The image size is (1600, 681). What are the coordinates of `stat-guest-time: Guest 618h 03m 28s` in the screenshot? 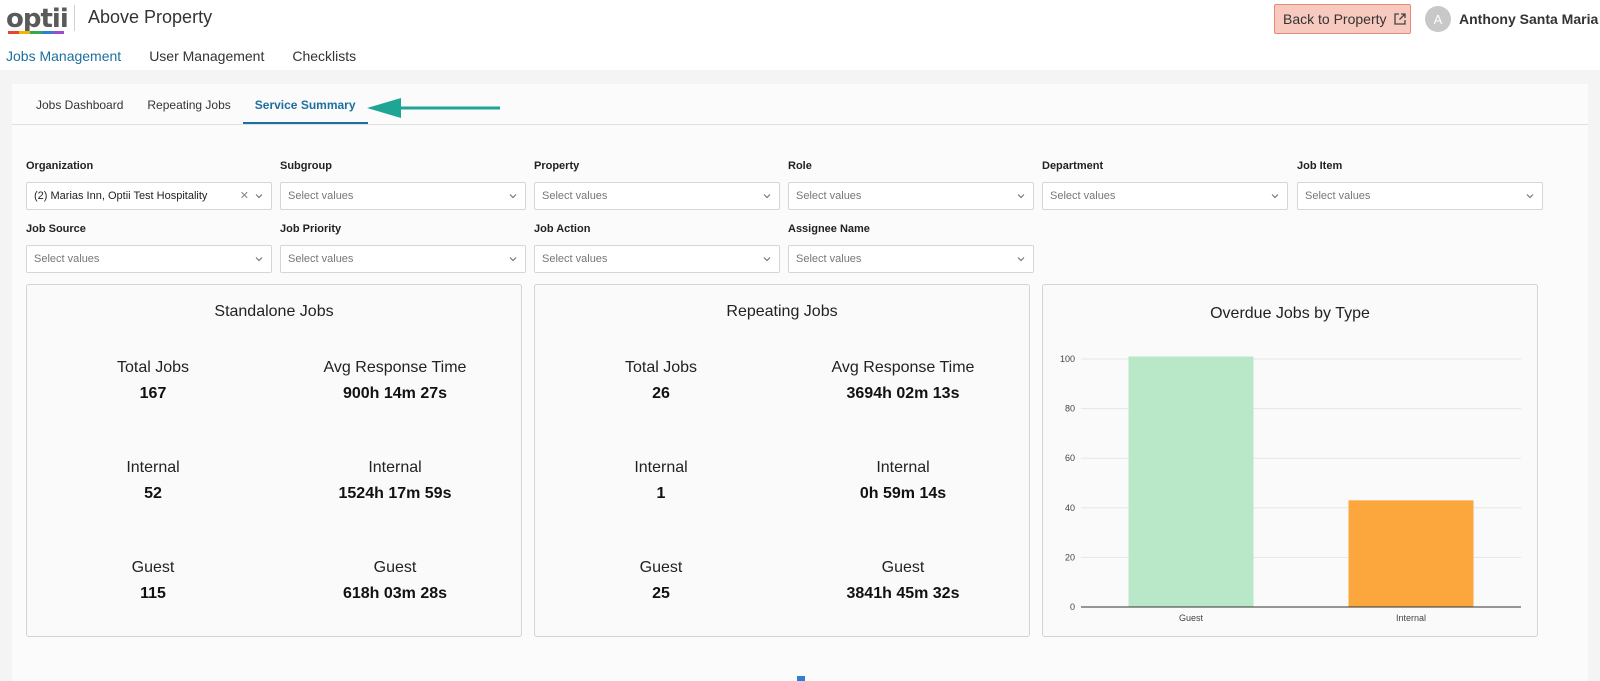 It's located at (395, 581).